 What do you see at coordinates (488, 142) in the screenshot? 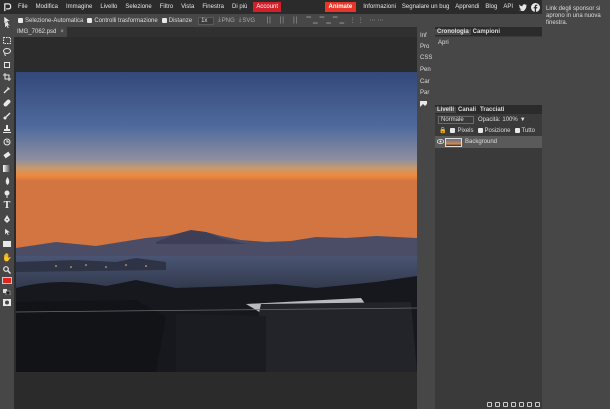
I see `layer-row: Background` at bounding box center [488, 142].